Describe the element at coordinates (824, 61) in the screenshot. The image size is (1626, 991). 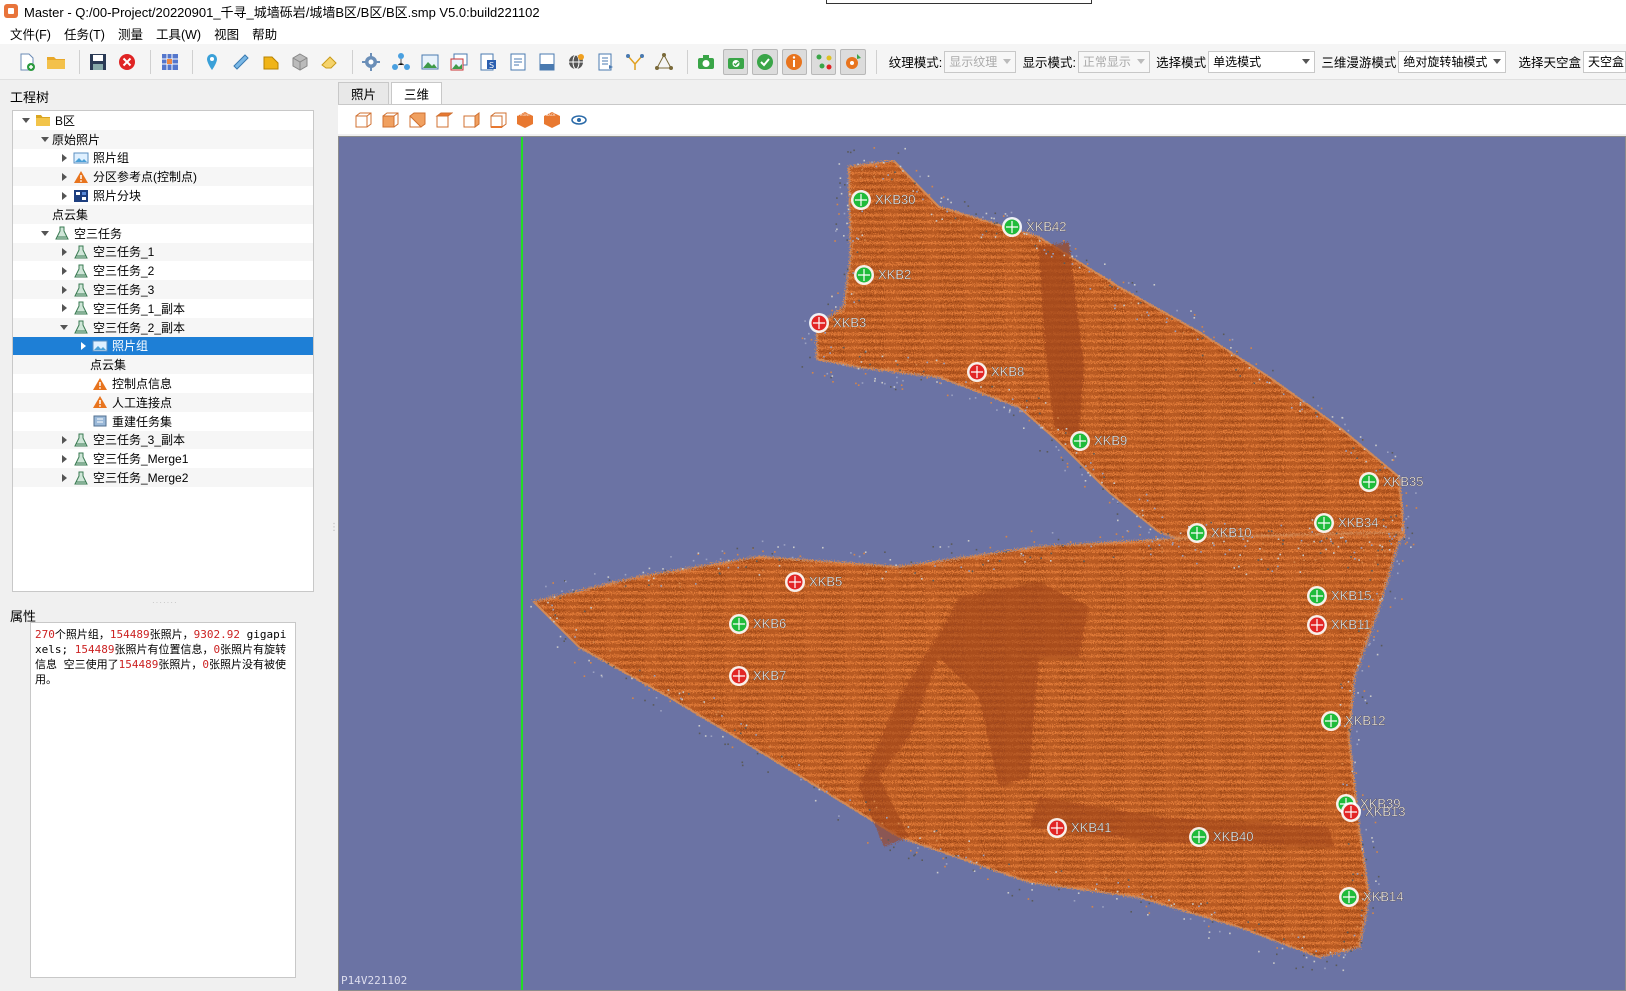
I see `dots-icon` at that location.